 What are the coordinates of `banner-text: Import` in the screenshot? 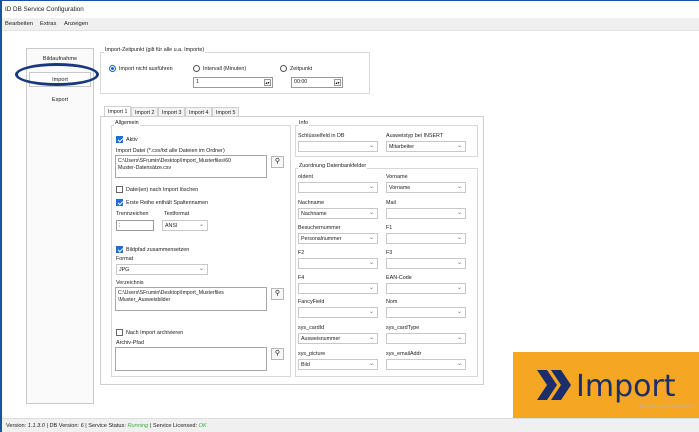 It's located at (626, 386).